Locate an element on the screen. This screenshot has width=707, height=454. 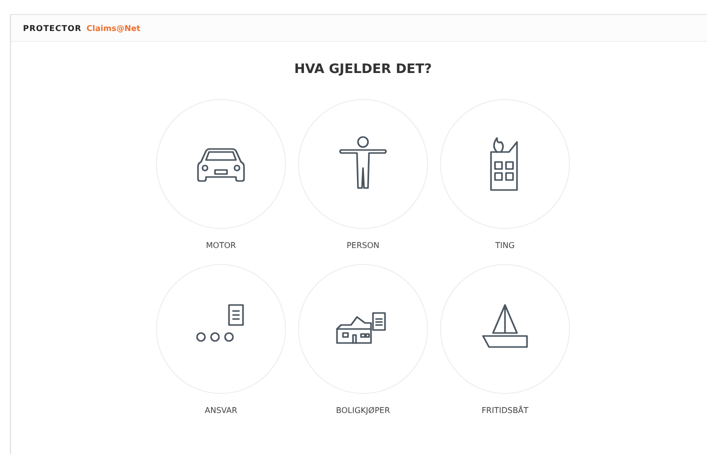
category-label: BOLIGKJØPER is located at coordinates (363, 410).